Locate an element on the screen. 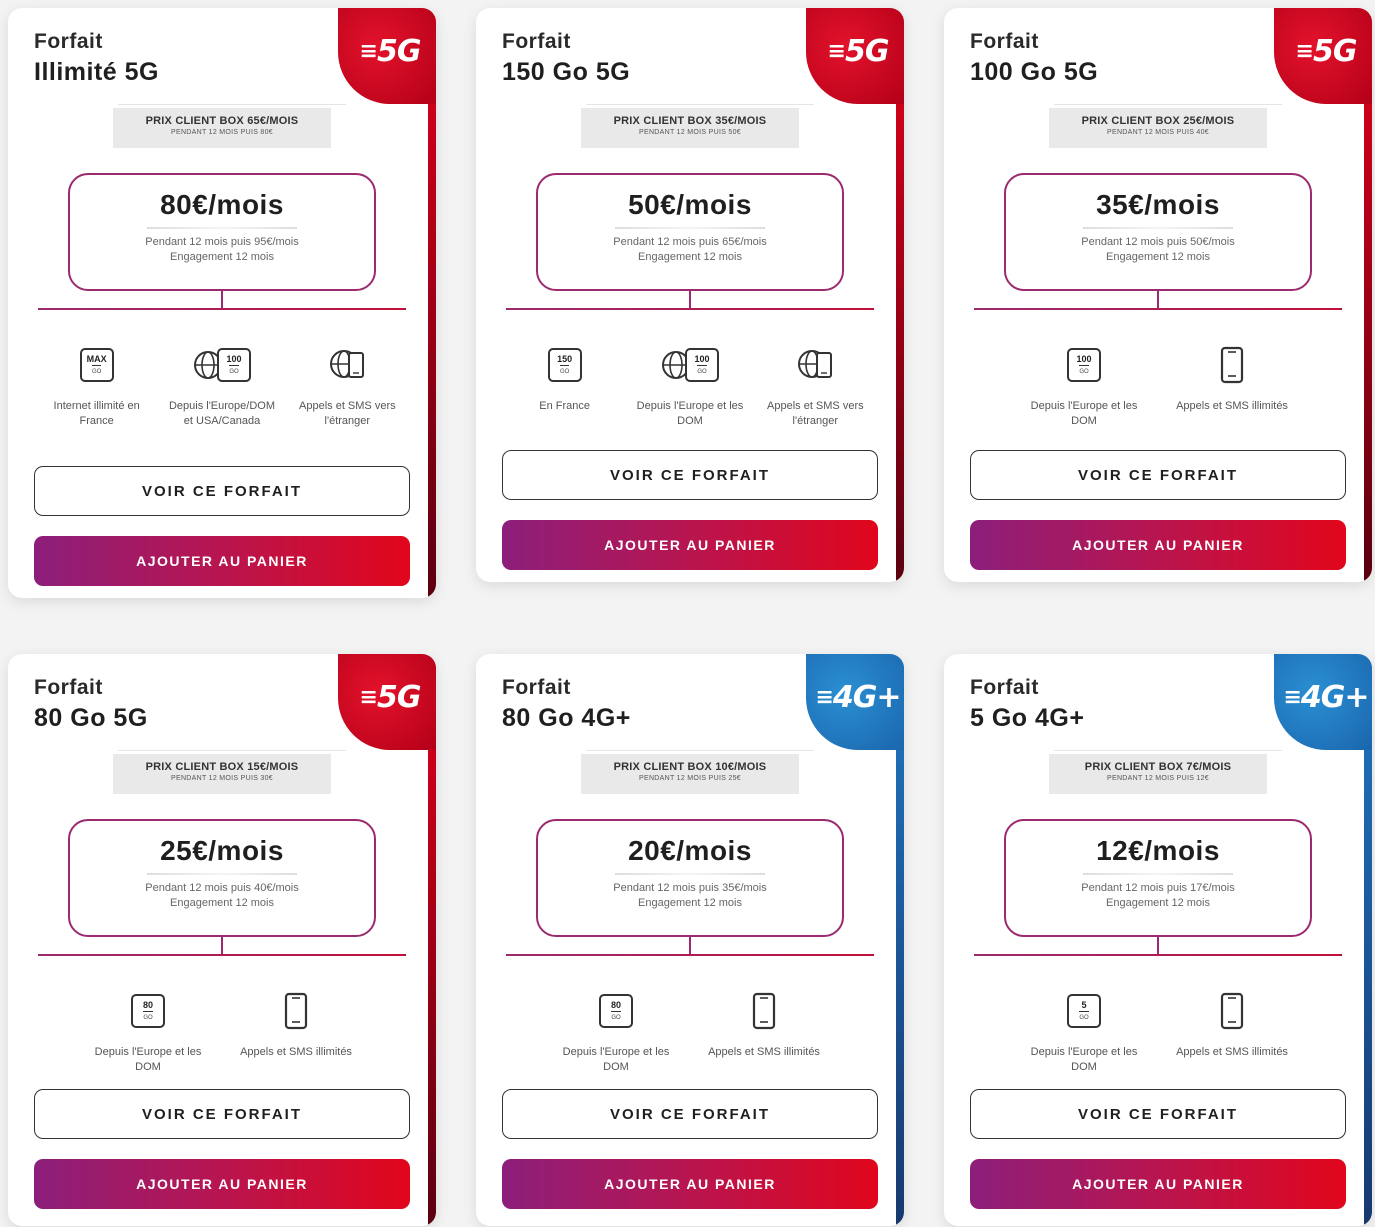  plan-price: 35€/mois is located at coordinates (1158, 204).